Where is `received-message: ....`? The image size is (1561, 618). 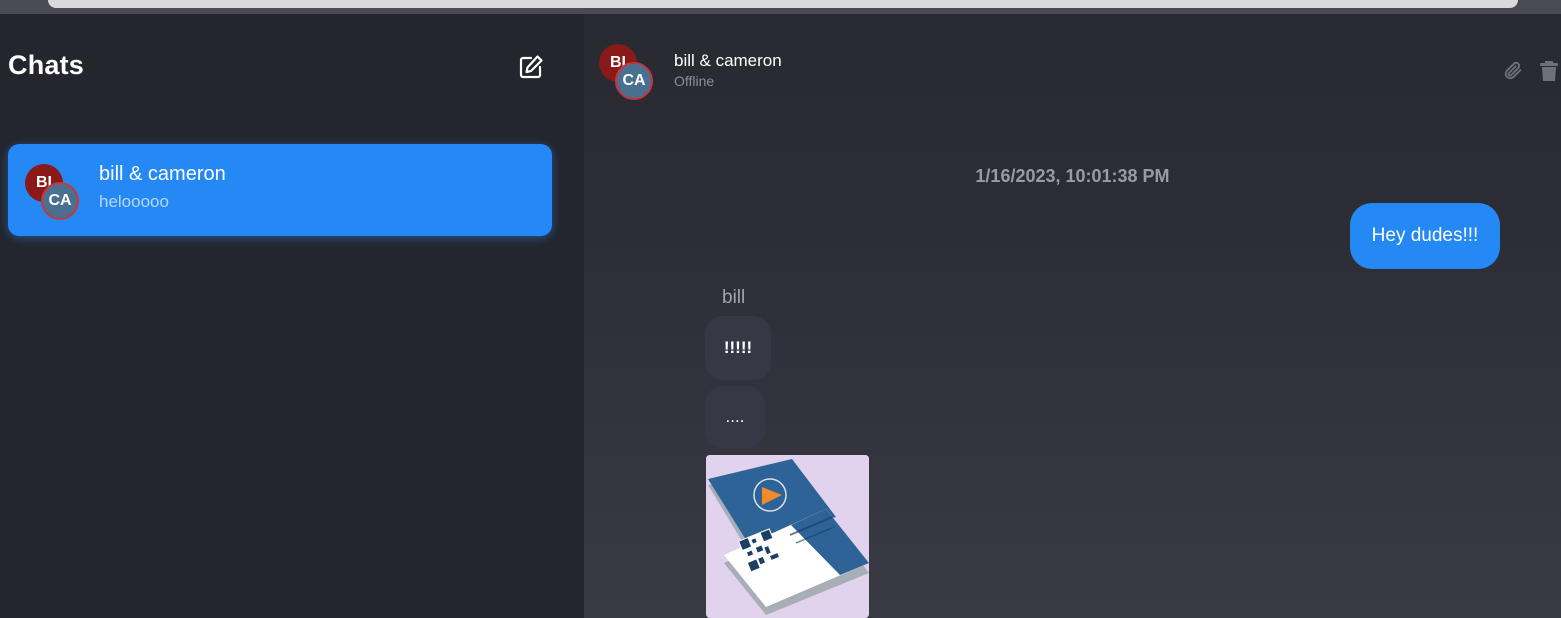
received-message: .... is located at coordinates (735, 417).